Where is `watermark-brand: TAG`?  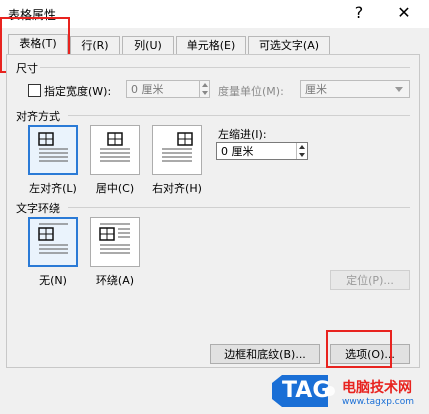 watermark-brand: TAG is located at coordinates (306, 390).